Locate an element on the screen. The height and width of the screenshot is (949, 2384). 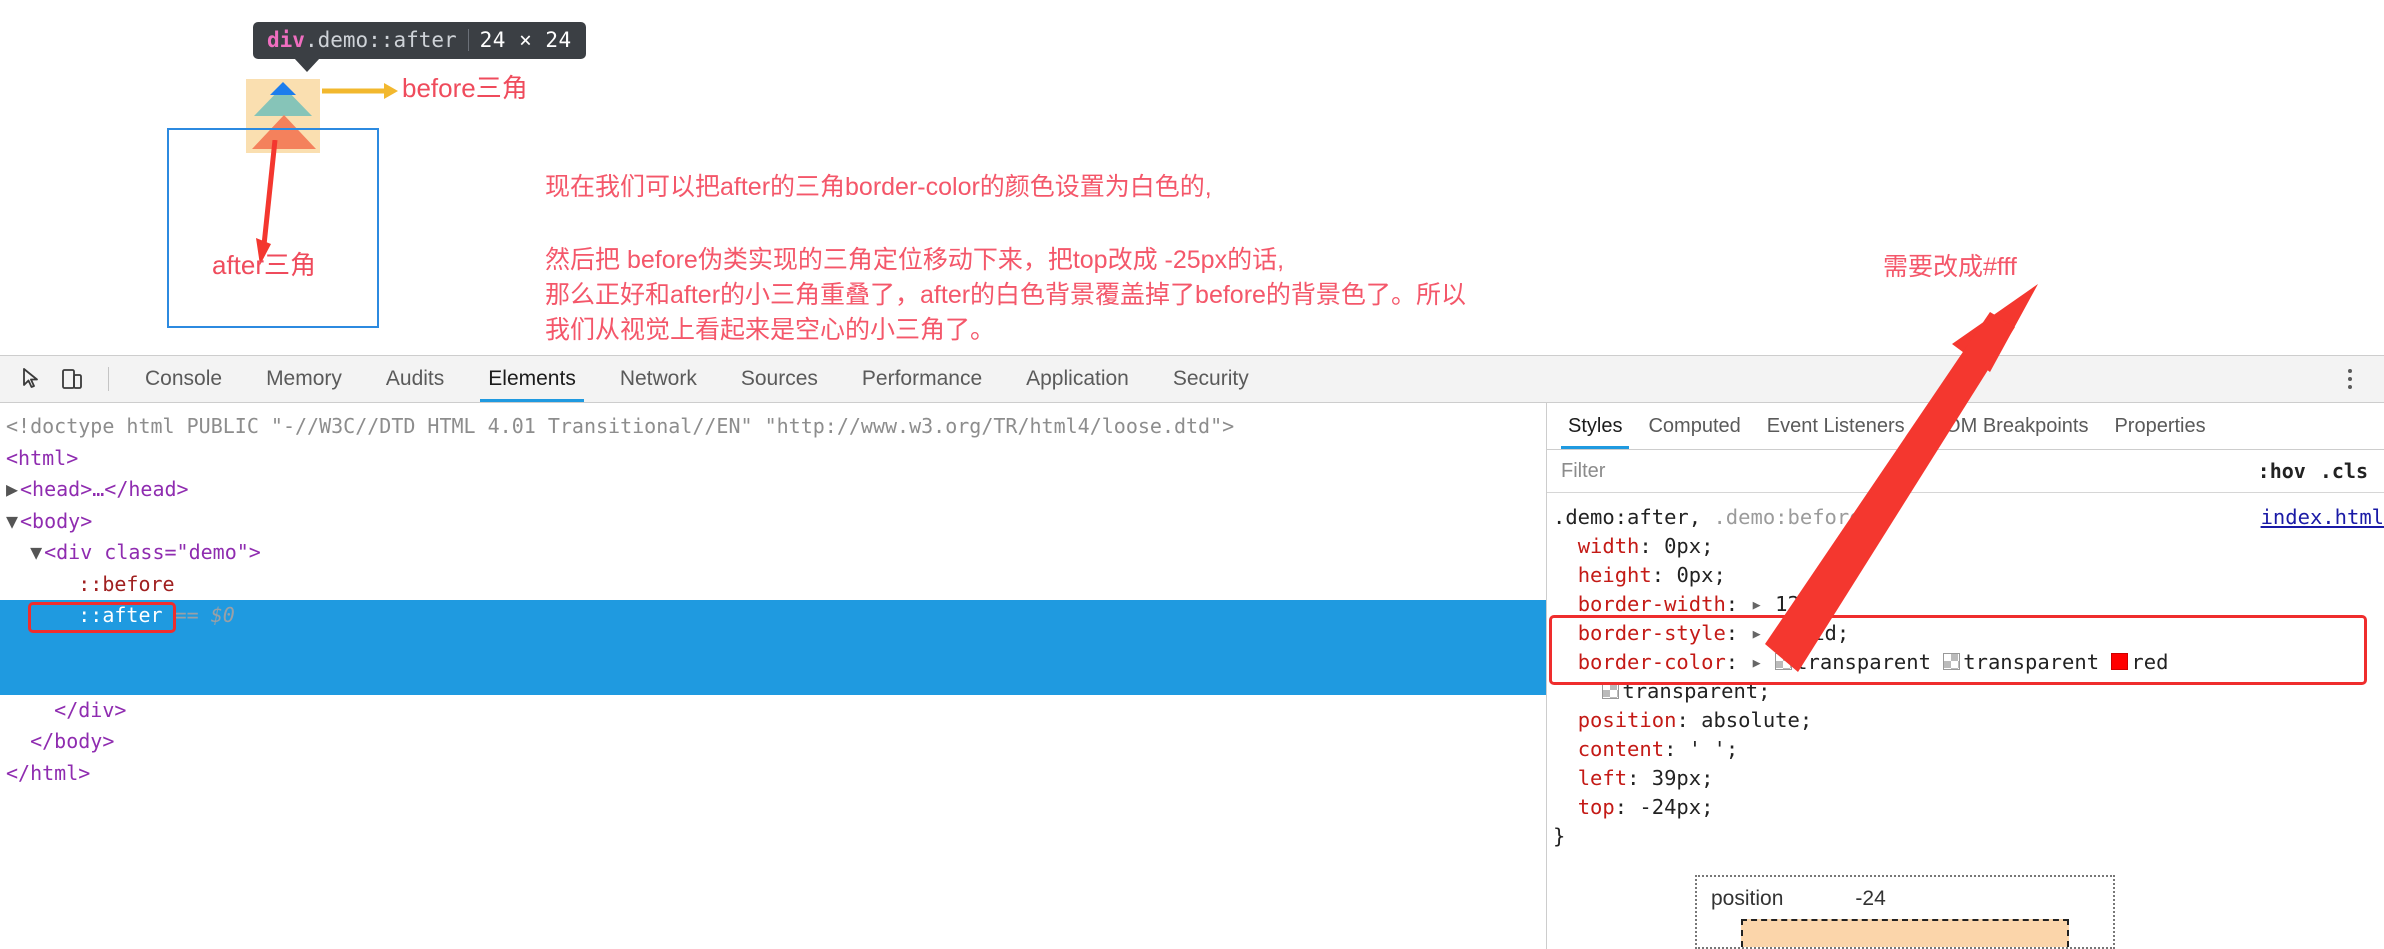
div-open-tag: <div class="demo"> is located at coordinates (152, 552).